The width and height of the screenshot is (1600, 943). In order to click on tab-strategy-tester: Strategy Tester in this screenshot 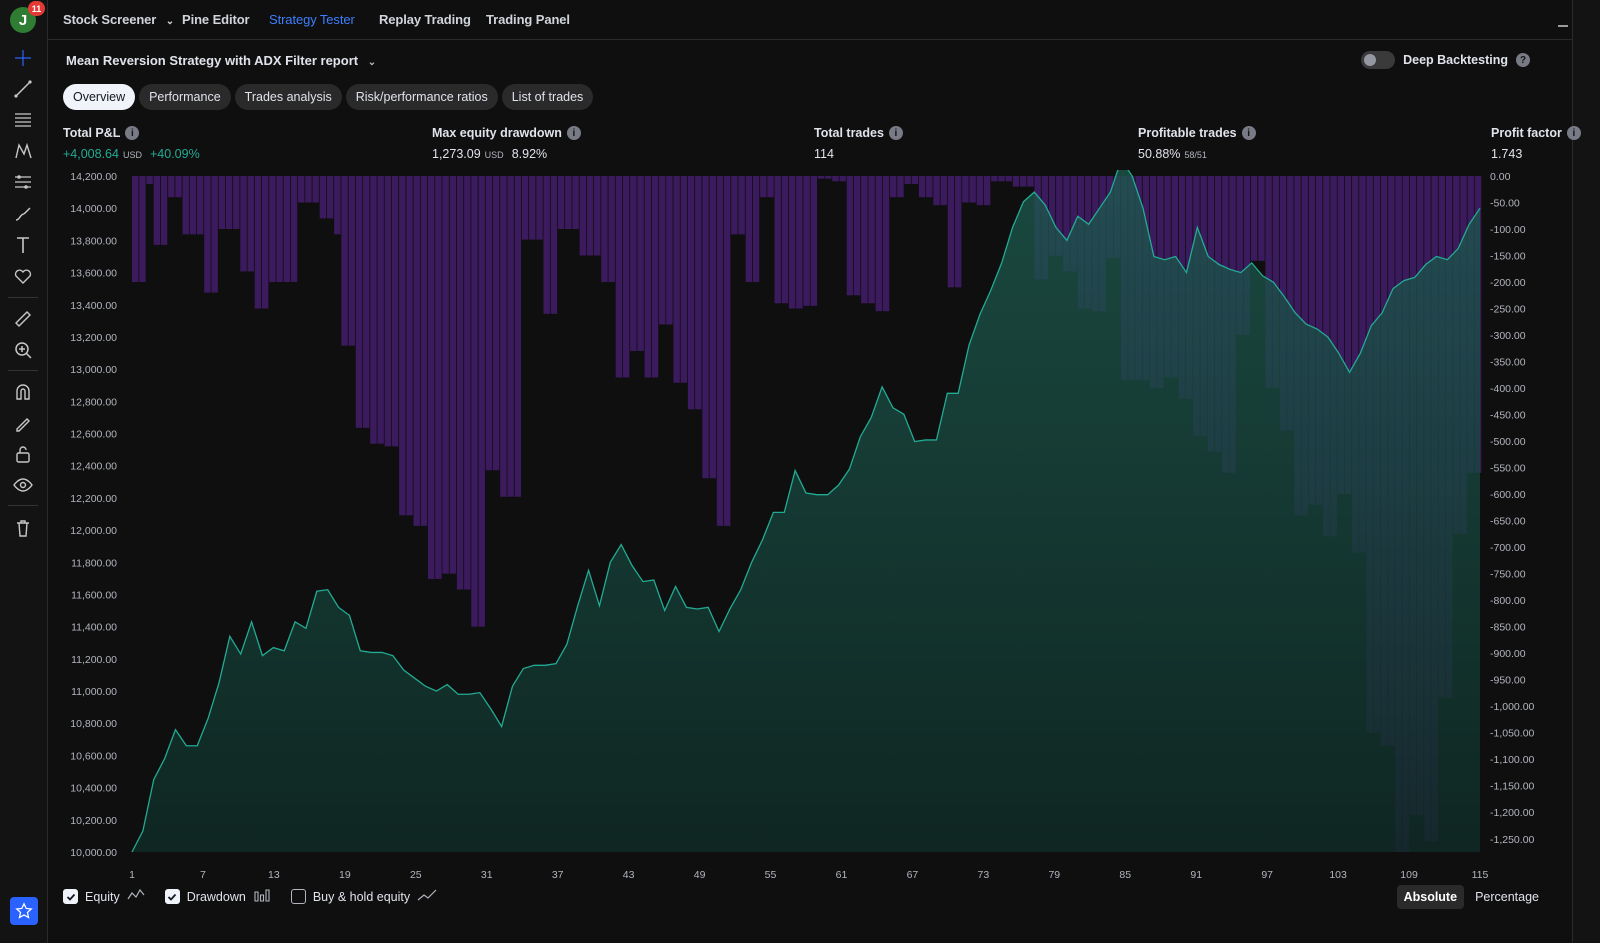, I will do `click(312, 19)`.